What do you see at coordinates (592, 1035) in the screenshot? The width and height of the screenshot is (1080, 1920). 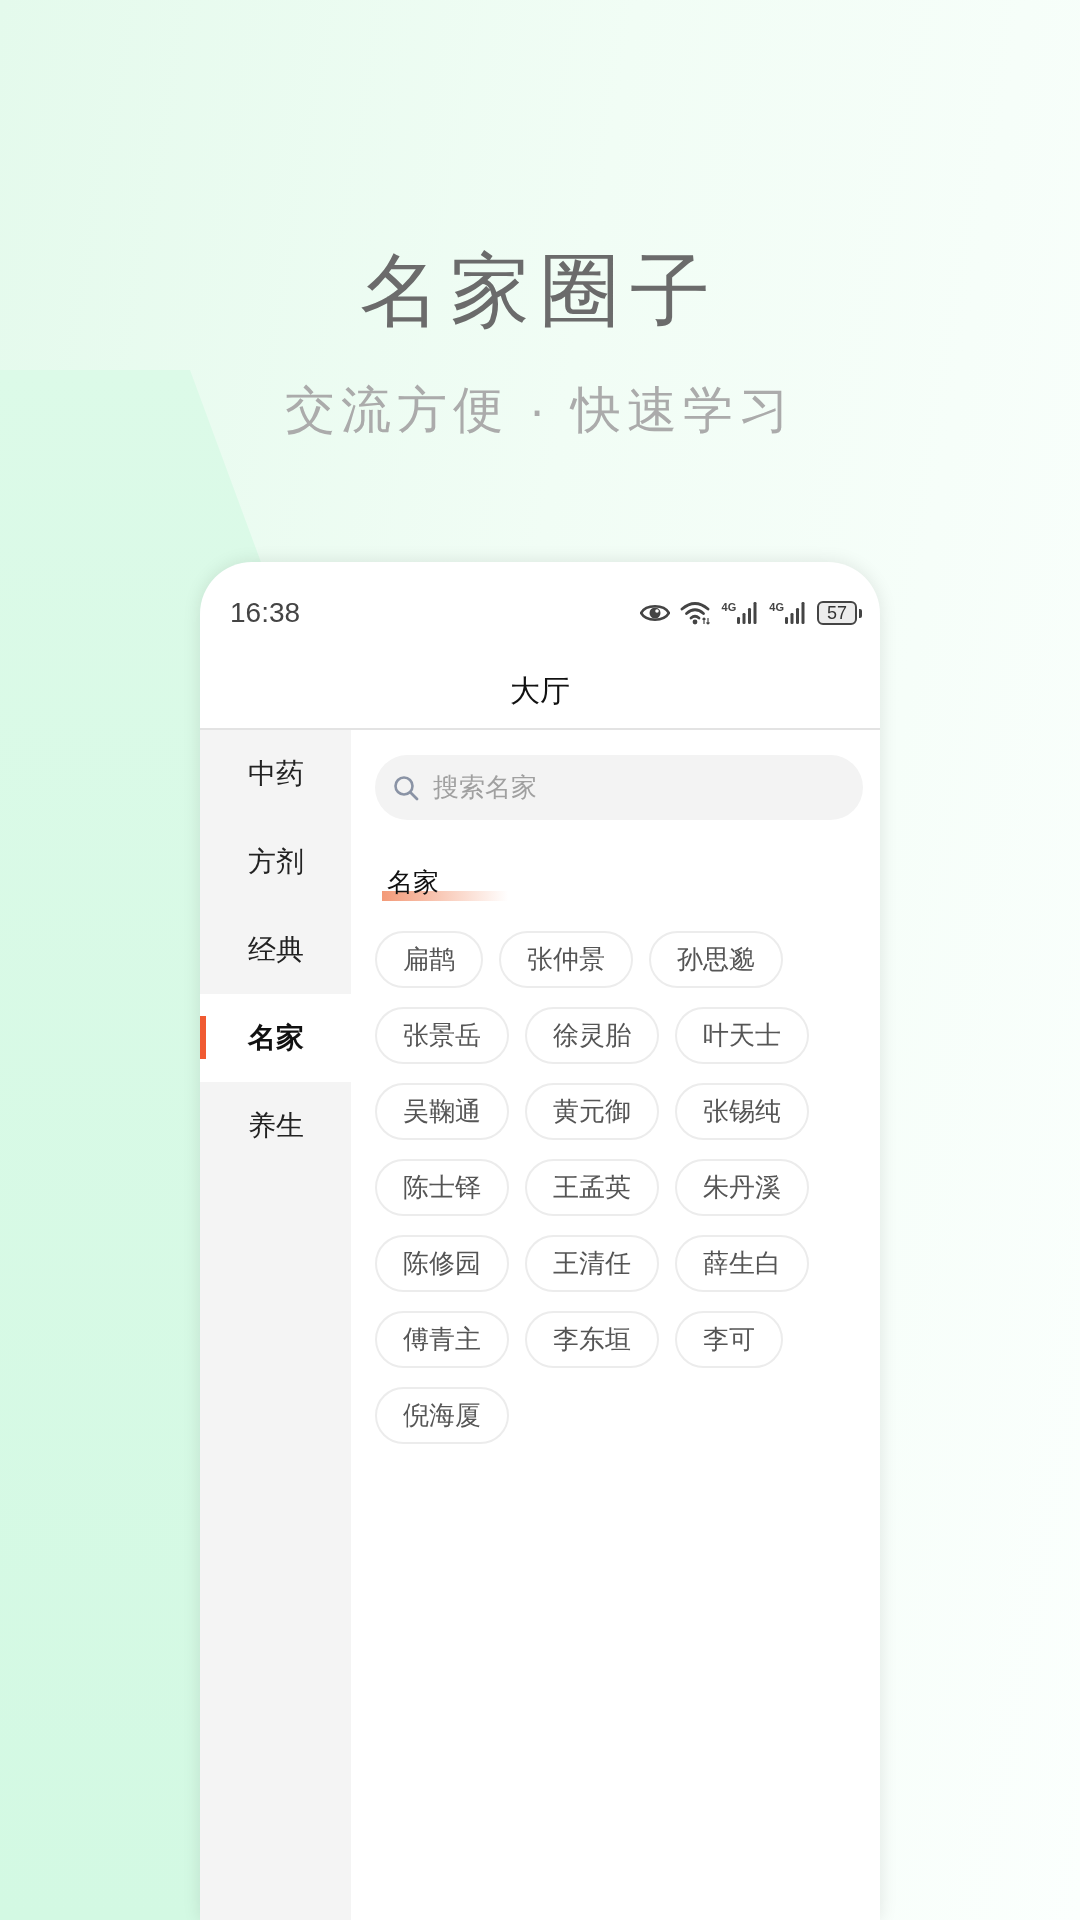 I see `name-tag: 徐灵胎` at bounding box center [592, 1035].